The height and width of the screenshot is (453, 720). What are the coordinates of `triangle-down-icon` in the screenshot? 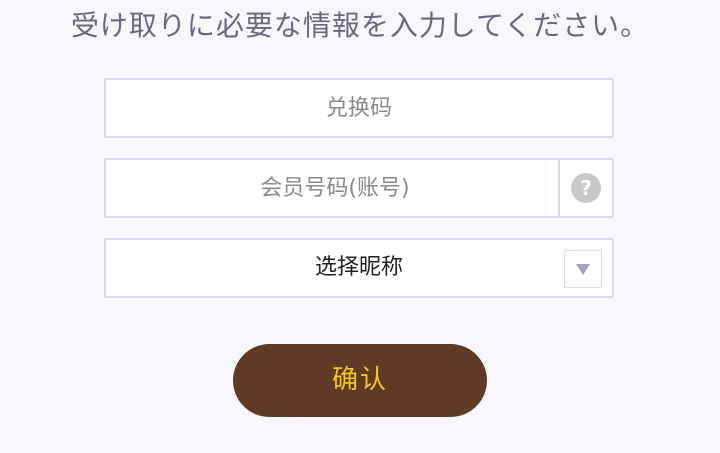 It's located at (583, 269).